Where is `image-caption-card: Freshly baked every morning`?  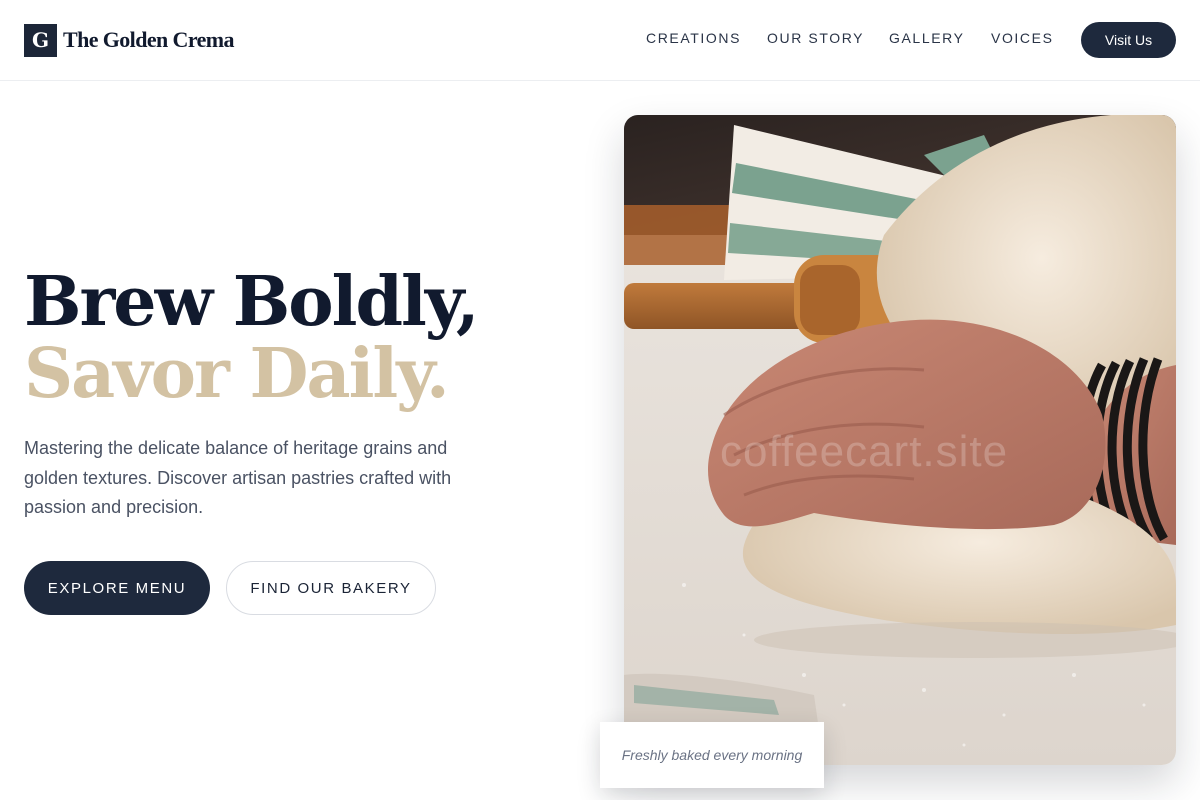 image-caption-card: Freshly baked every morning is located at coordinates (712, 755).